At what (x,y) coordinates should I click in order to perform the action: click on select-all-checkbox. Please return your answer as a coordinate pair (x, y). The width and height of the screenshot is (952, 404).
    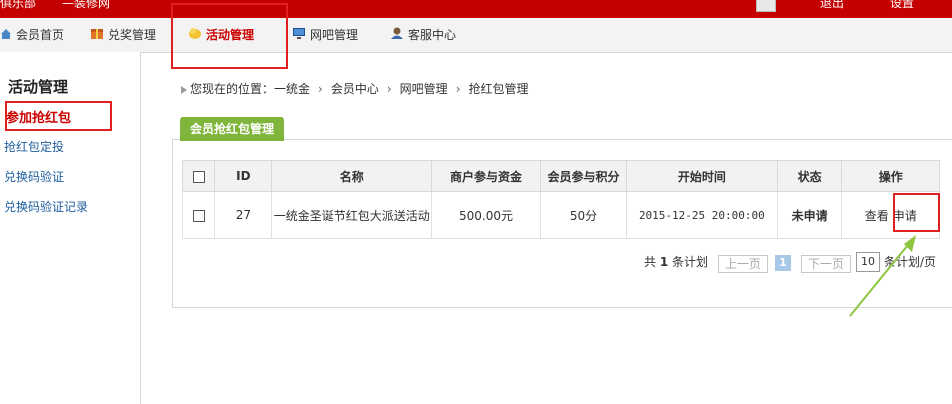
    Looking at the image, I should click on (198, 176).